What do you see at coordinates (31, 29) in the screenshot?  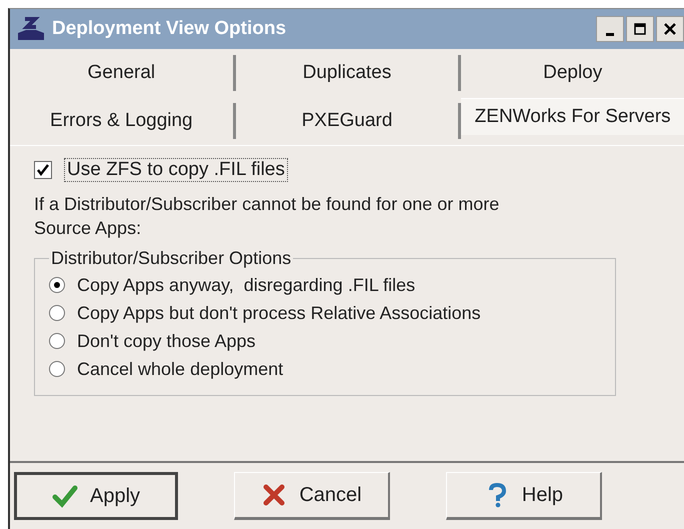 I see `app-icon` at bounding box center [31, 29].